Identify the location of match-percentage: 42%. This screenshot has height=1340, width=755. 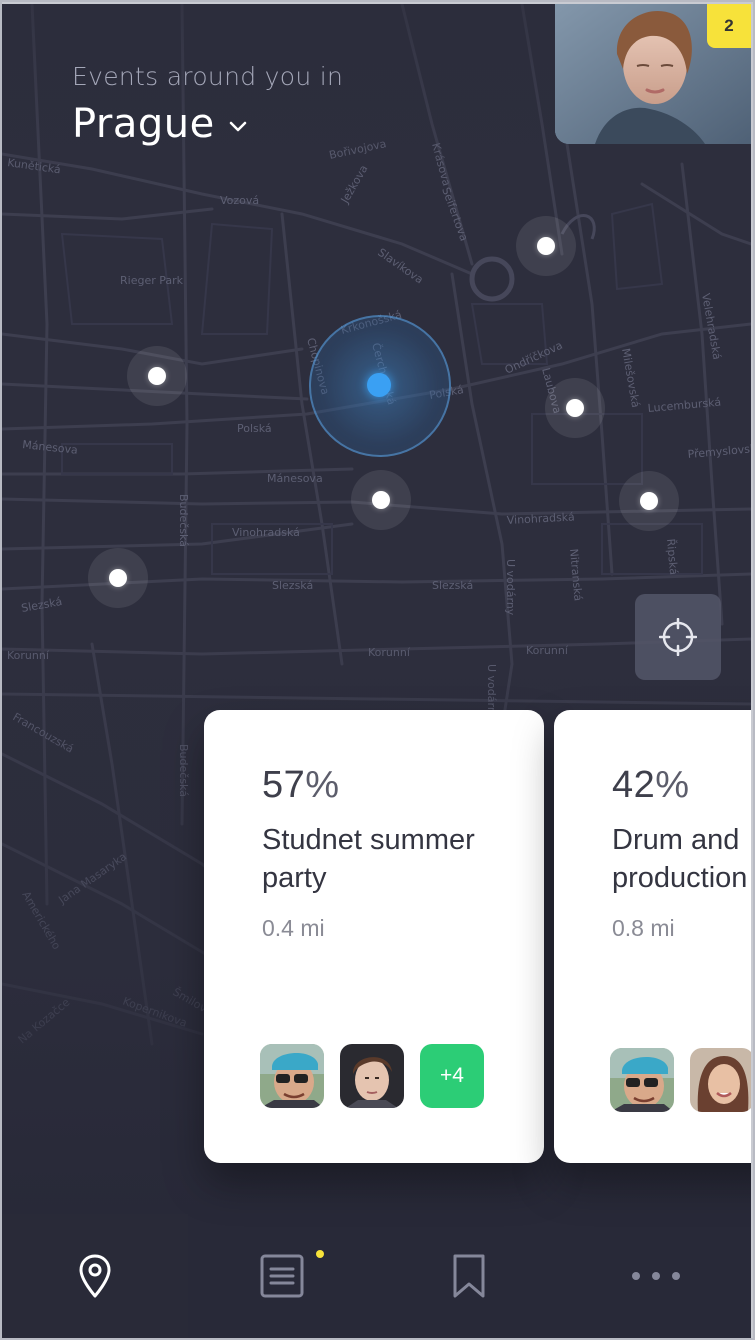
(681, 785).